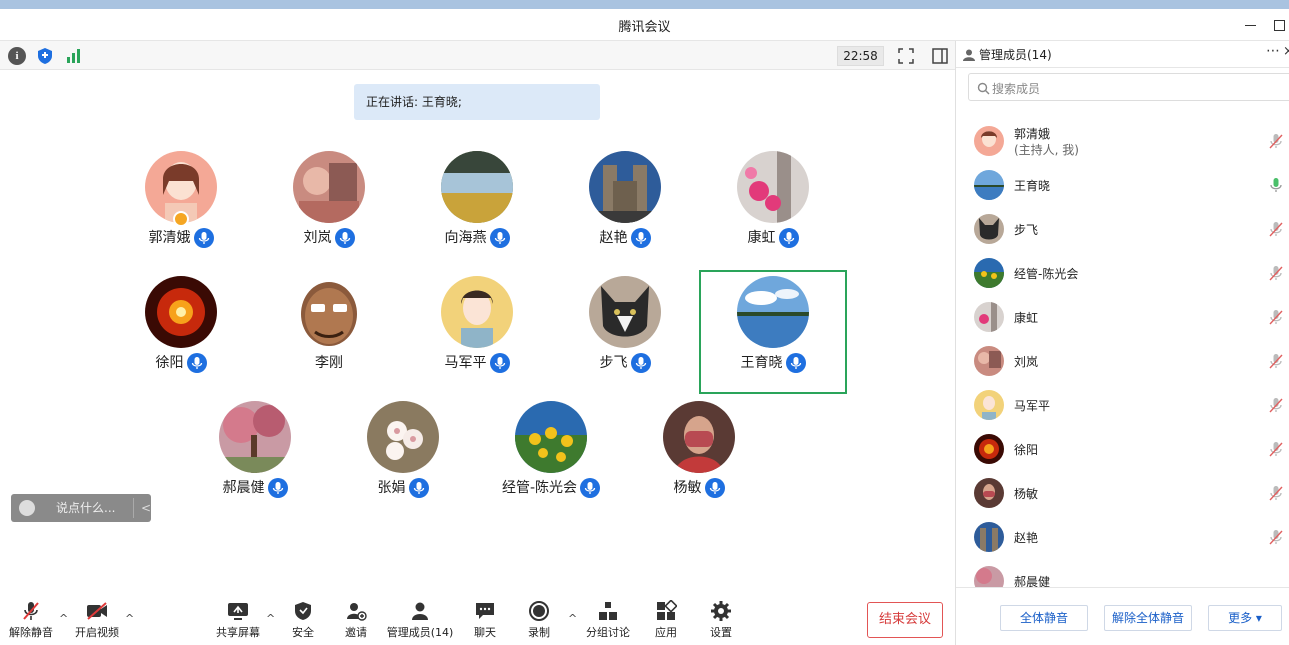  Describe the element at coordinates (1280, 25) in the screenshot. I see `maximize-icon` at that location.